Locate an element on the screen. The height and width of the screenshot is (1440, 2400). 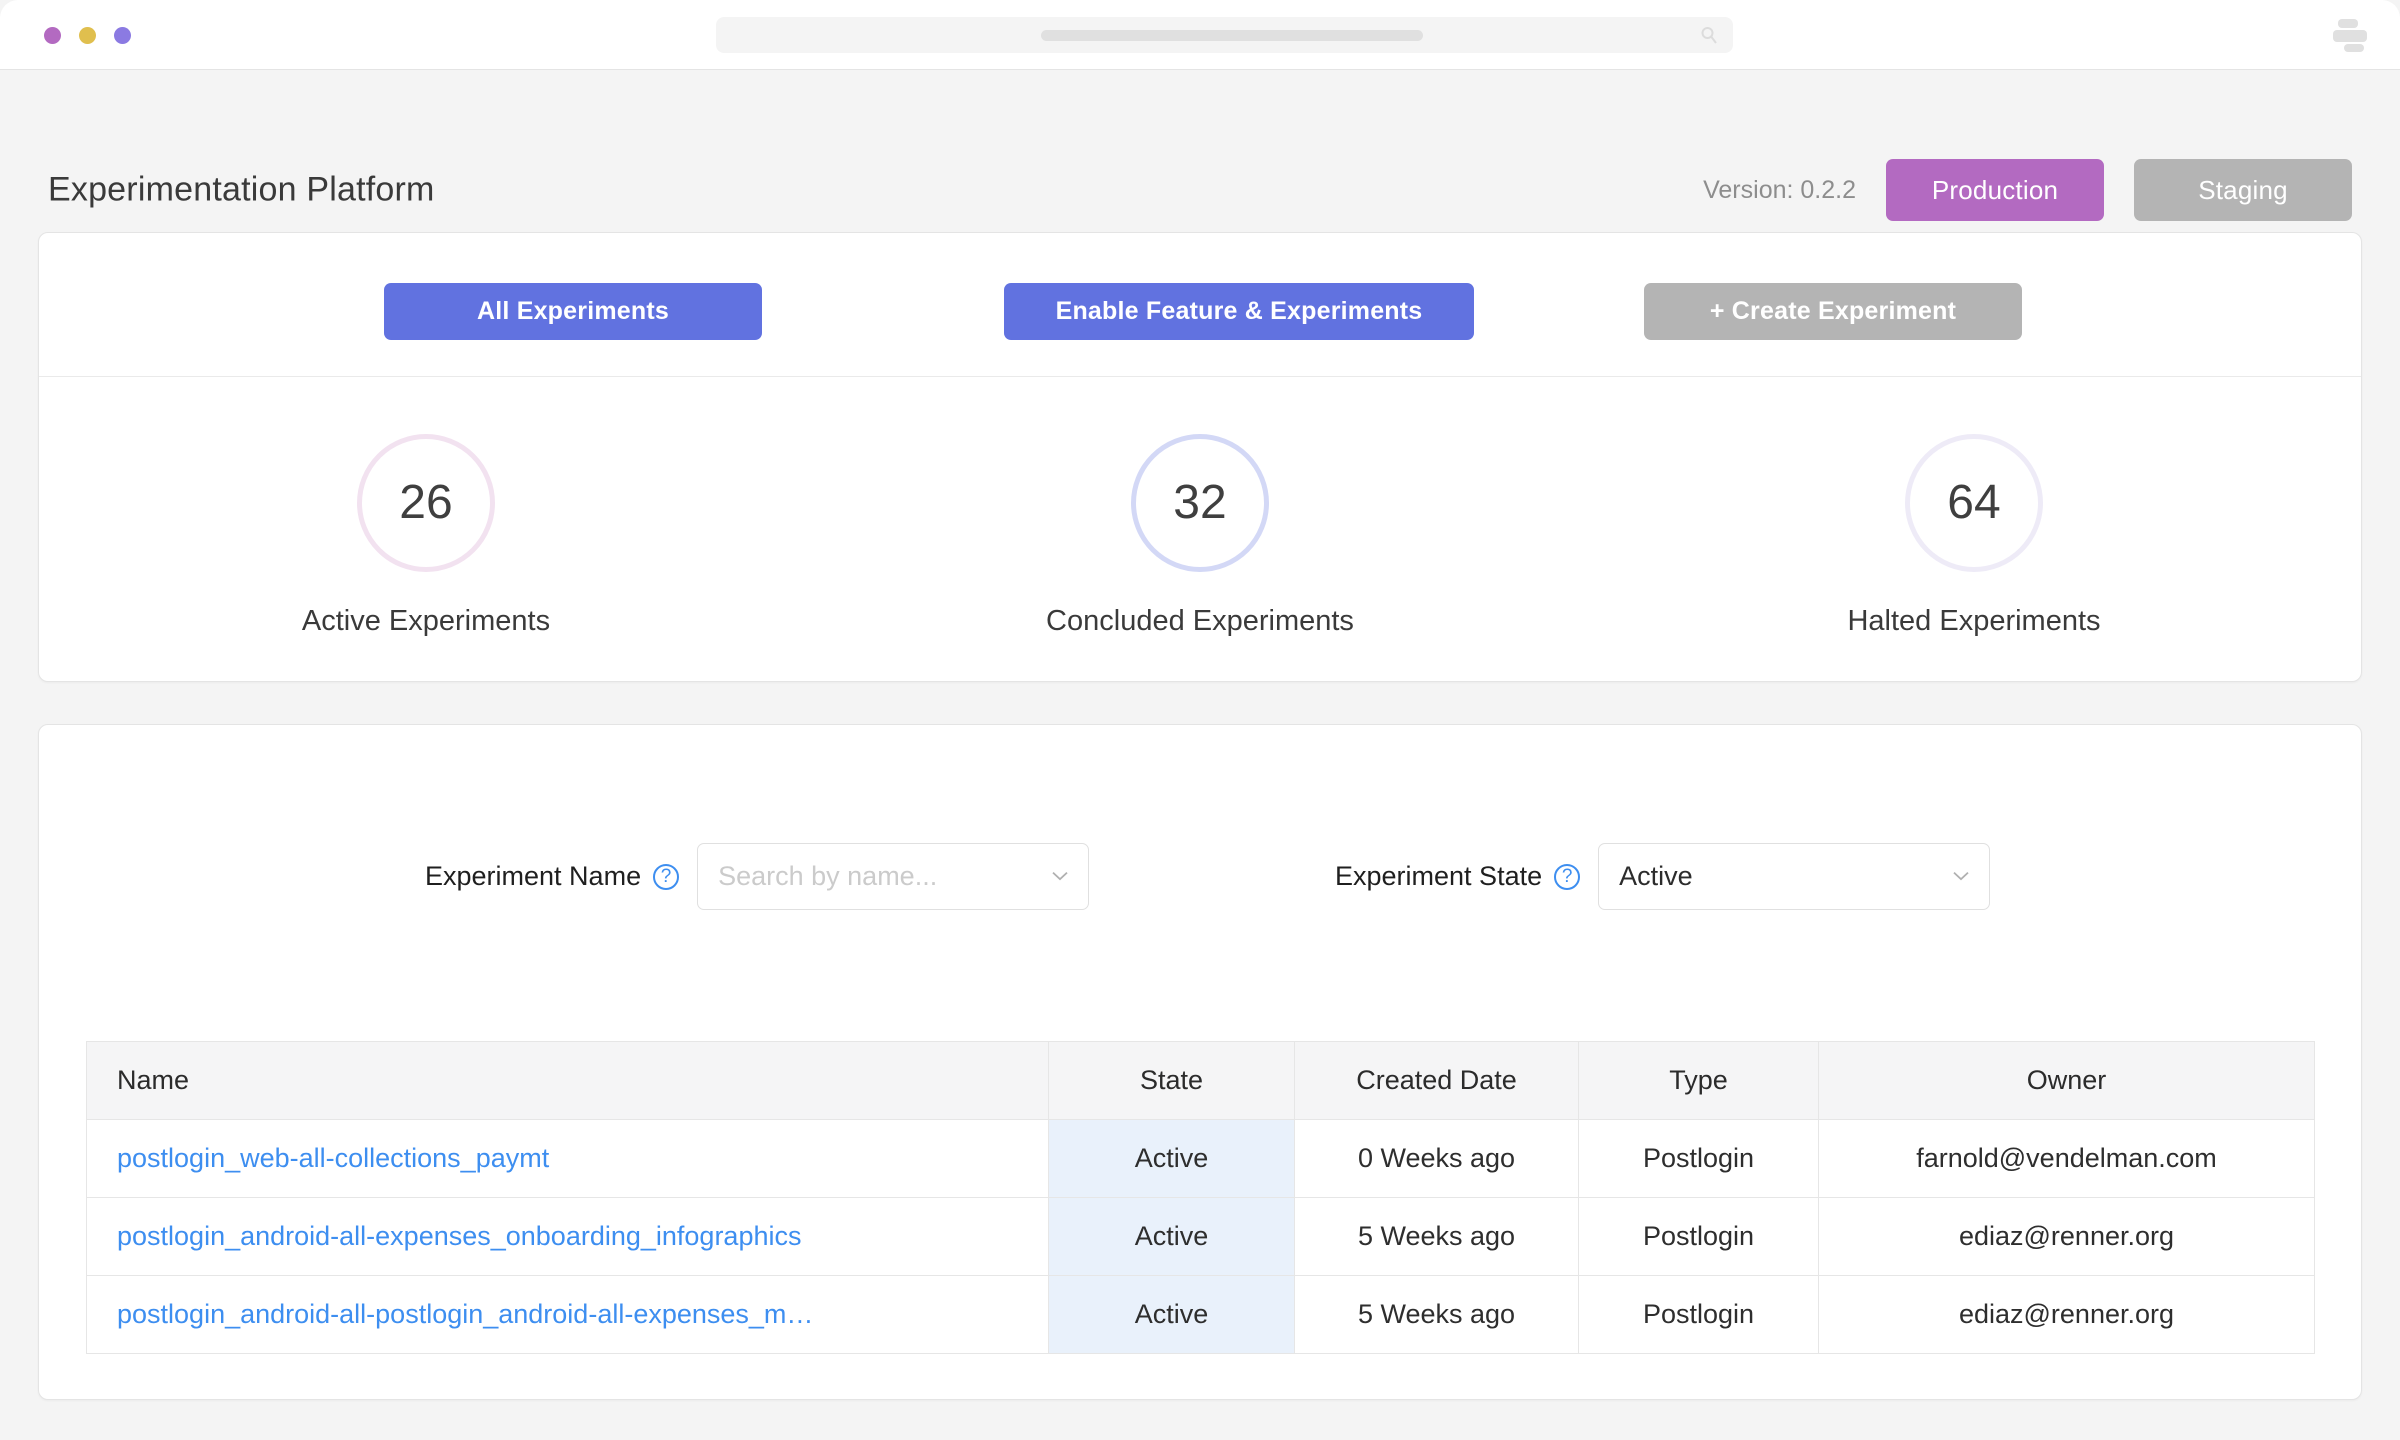
window-dot-purple-icon is located at coordinates (52, 35).